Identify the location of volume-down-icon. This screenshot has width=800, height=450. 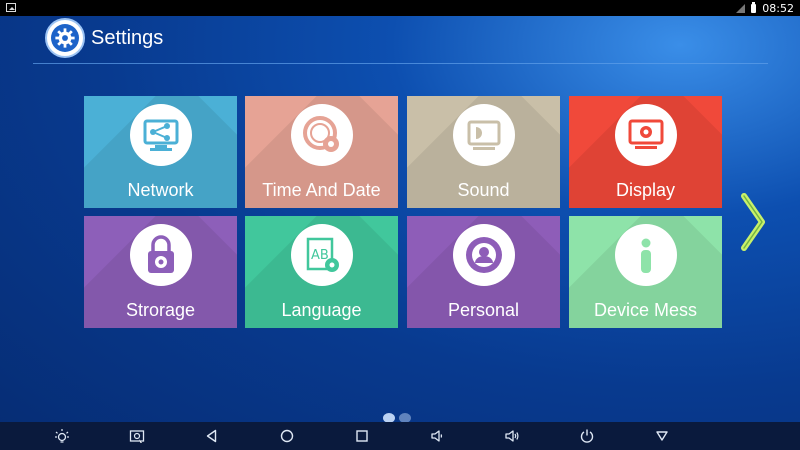
(437, 436).